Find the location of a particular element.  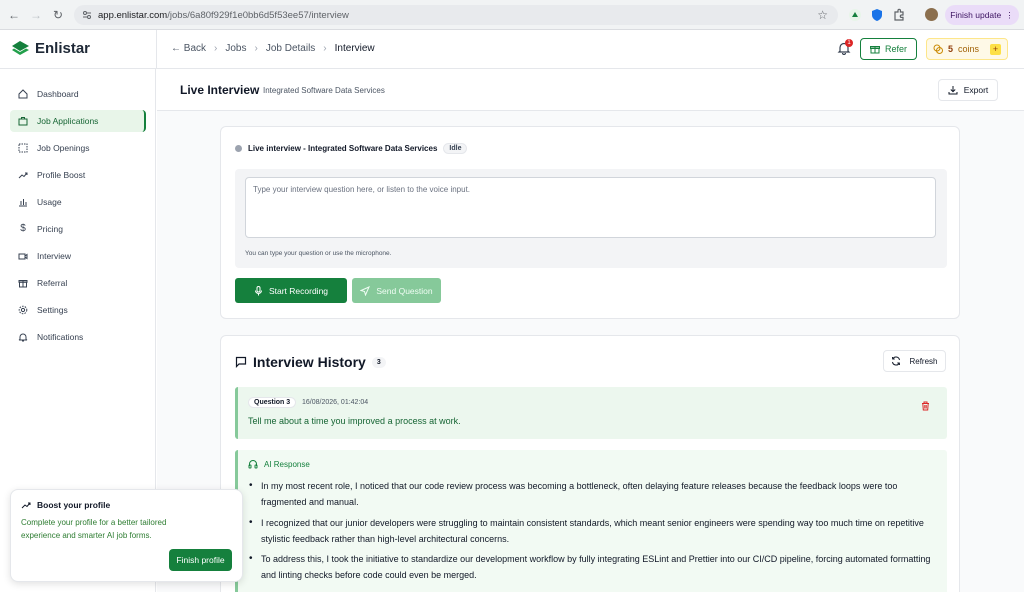

shield-extension-icon is located at coordinates (877, 15).